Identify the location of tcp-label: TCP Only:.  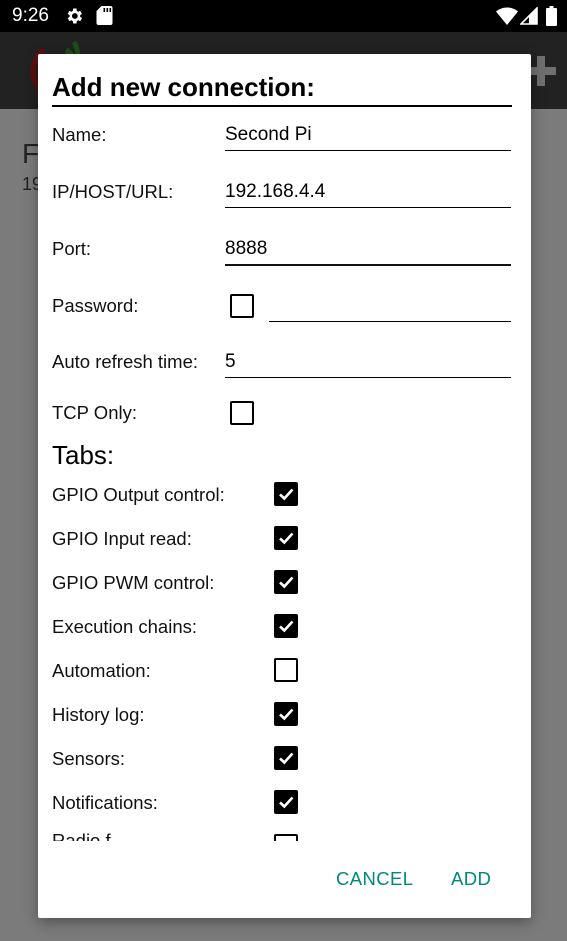
(94, 412).